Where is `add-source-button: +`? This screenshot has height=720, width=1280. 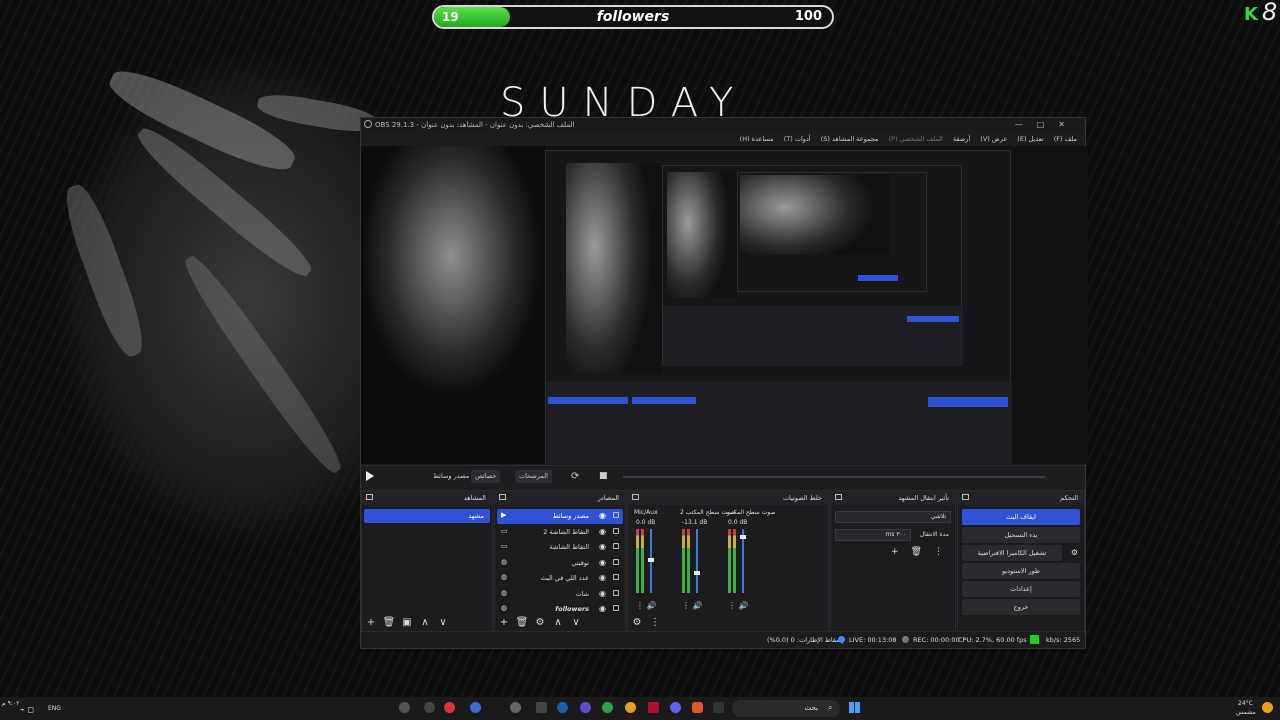
add-source-button: + is located at coordinates (504, 623).